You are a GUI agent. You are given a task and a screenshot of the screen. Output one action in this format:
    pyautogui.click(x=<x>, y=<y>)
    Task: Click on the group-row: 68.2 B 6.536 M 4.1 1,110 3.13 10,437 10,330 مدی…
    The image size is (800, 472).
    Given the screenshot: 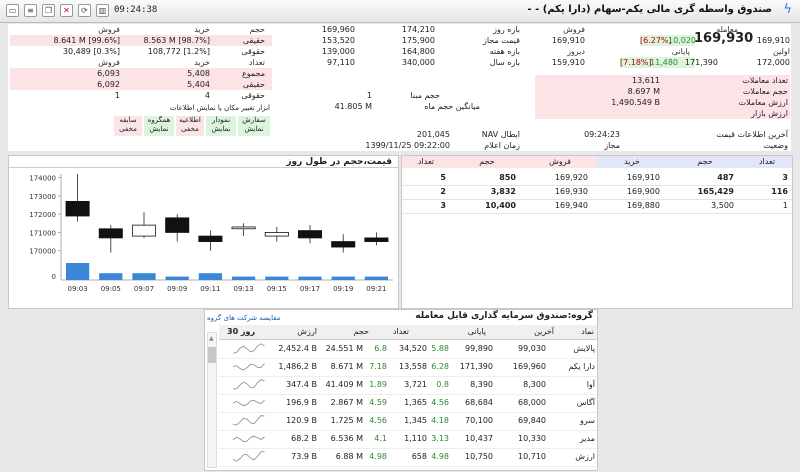 What is the action you would take?
    pyautogui.click(x=408, y=439)
    